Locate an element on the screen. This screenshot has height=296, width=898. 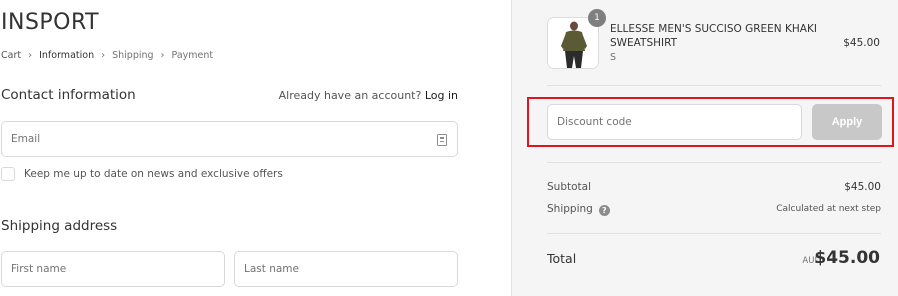
subtotal-row: Subtotal $45.00 is located at coordinates (714, 187).